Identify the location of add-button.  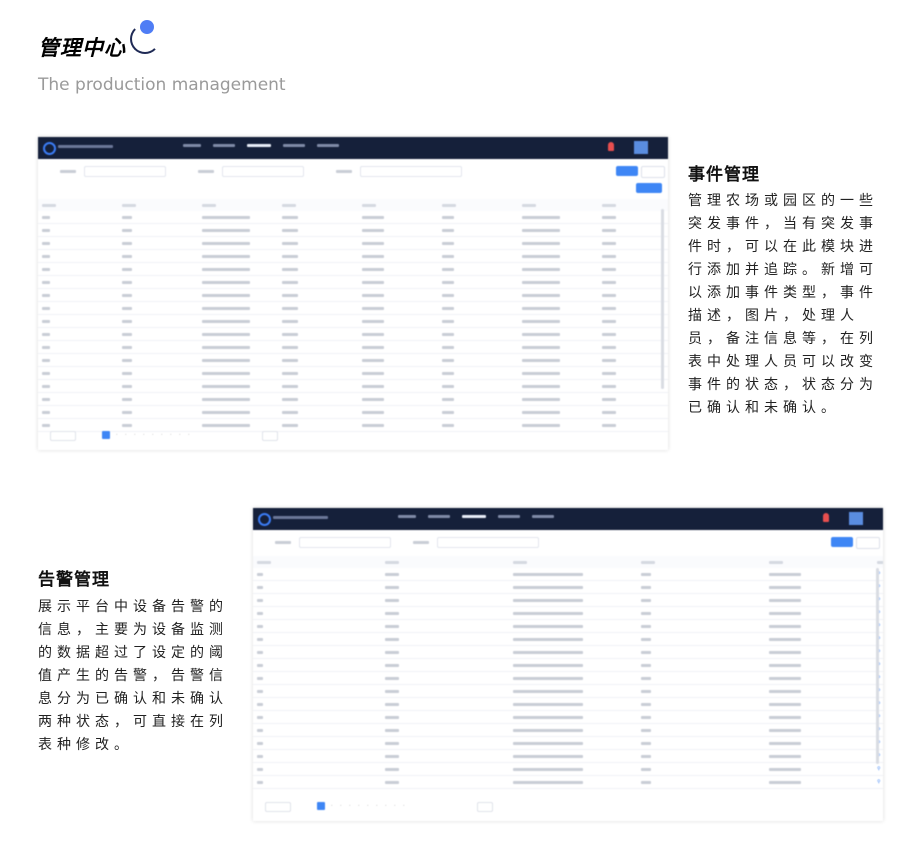
(649, 188).